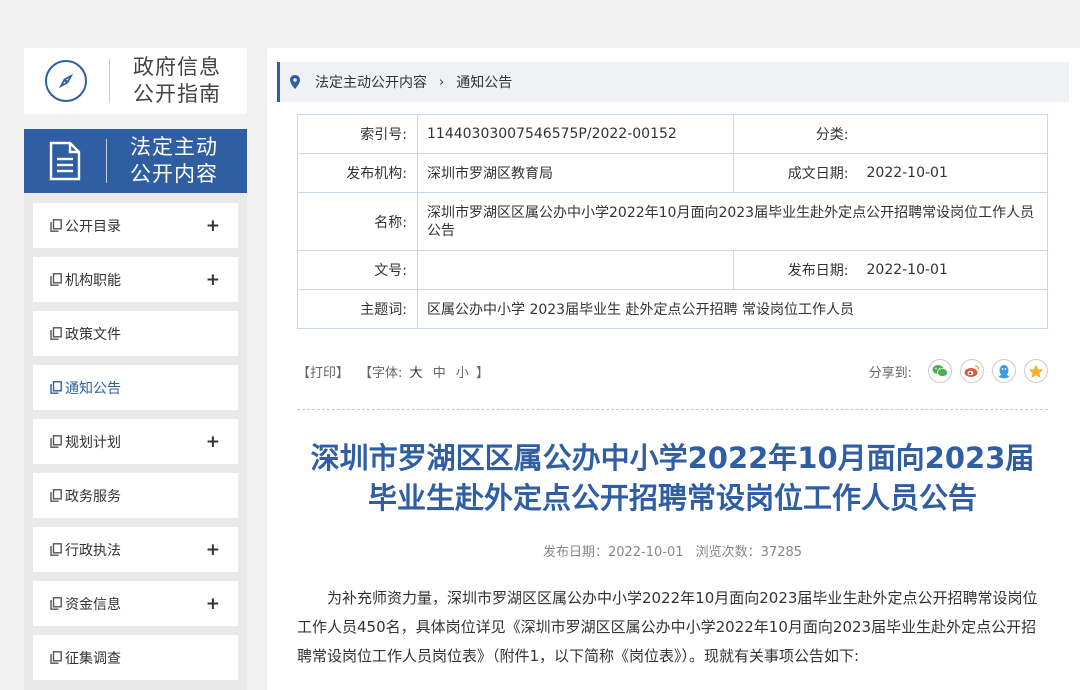  Describe the element at coordinates (93, 442) in the screenshot. I see `sidebar-item-label: 规划计划` at that location.